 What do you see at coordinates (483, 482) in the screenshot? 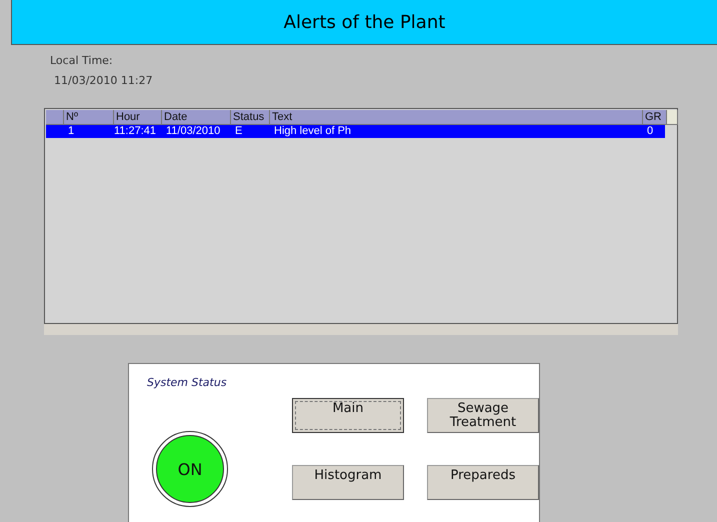
I see `nav-button: Prepareds` at bounding box center [483, 482].